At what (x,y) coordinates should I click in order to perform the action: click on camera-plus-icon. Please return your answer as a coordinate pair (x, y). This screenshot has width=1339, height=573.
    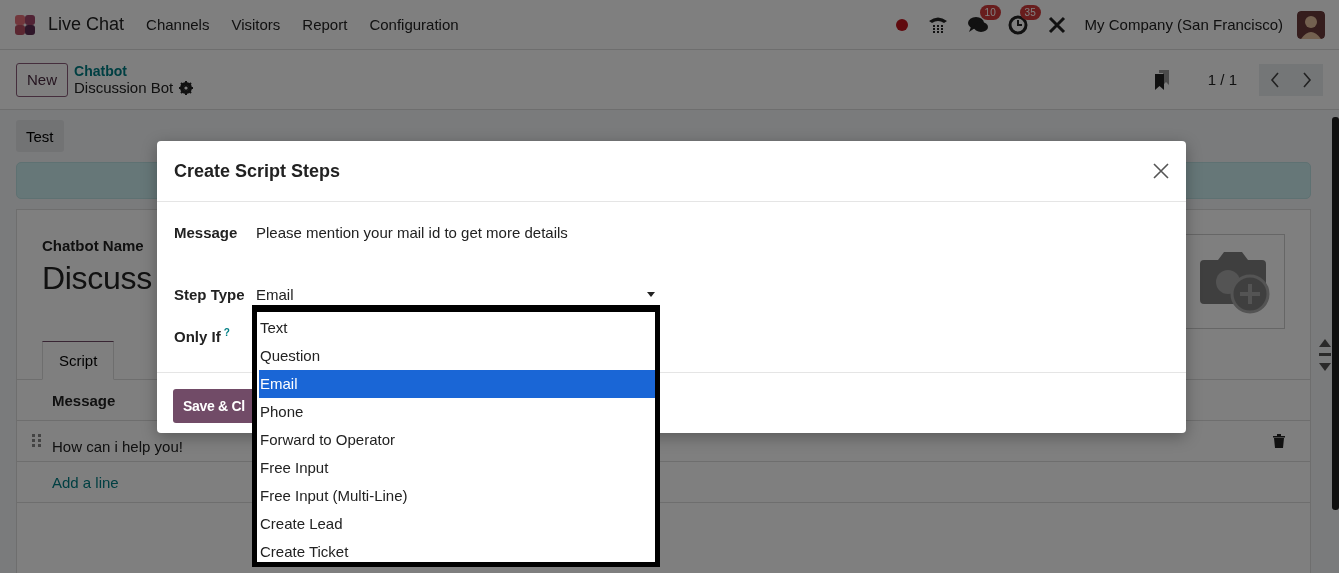
    Looking at the image, I should click on (1235, 281).